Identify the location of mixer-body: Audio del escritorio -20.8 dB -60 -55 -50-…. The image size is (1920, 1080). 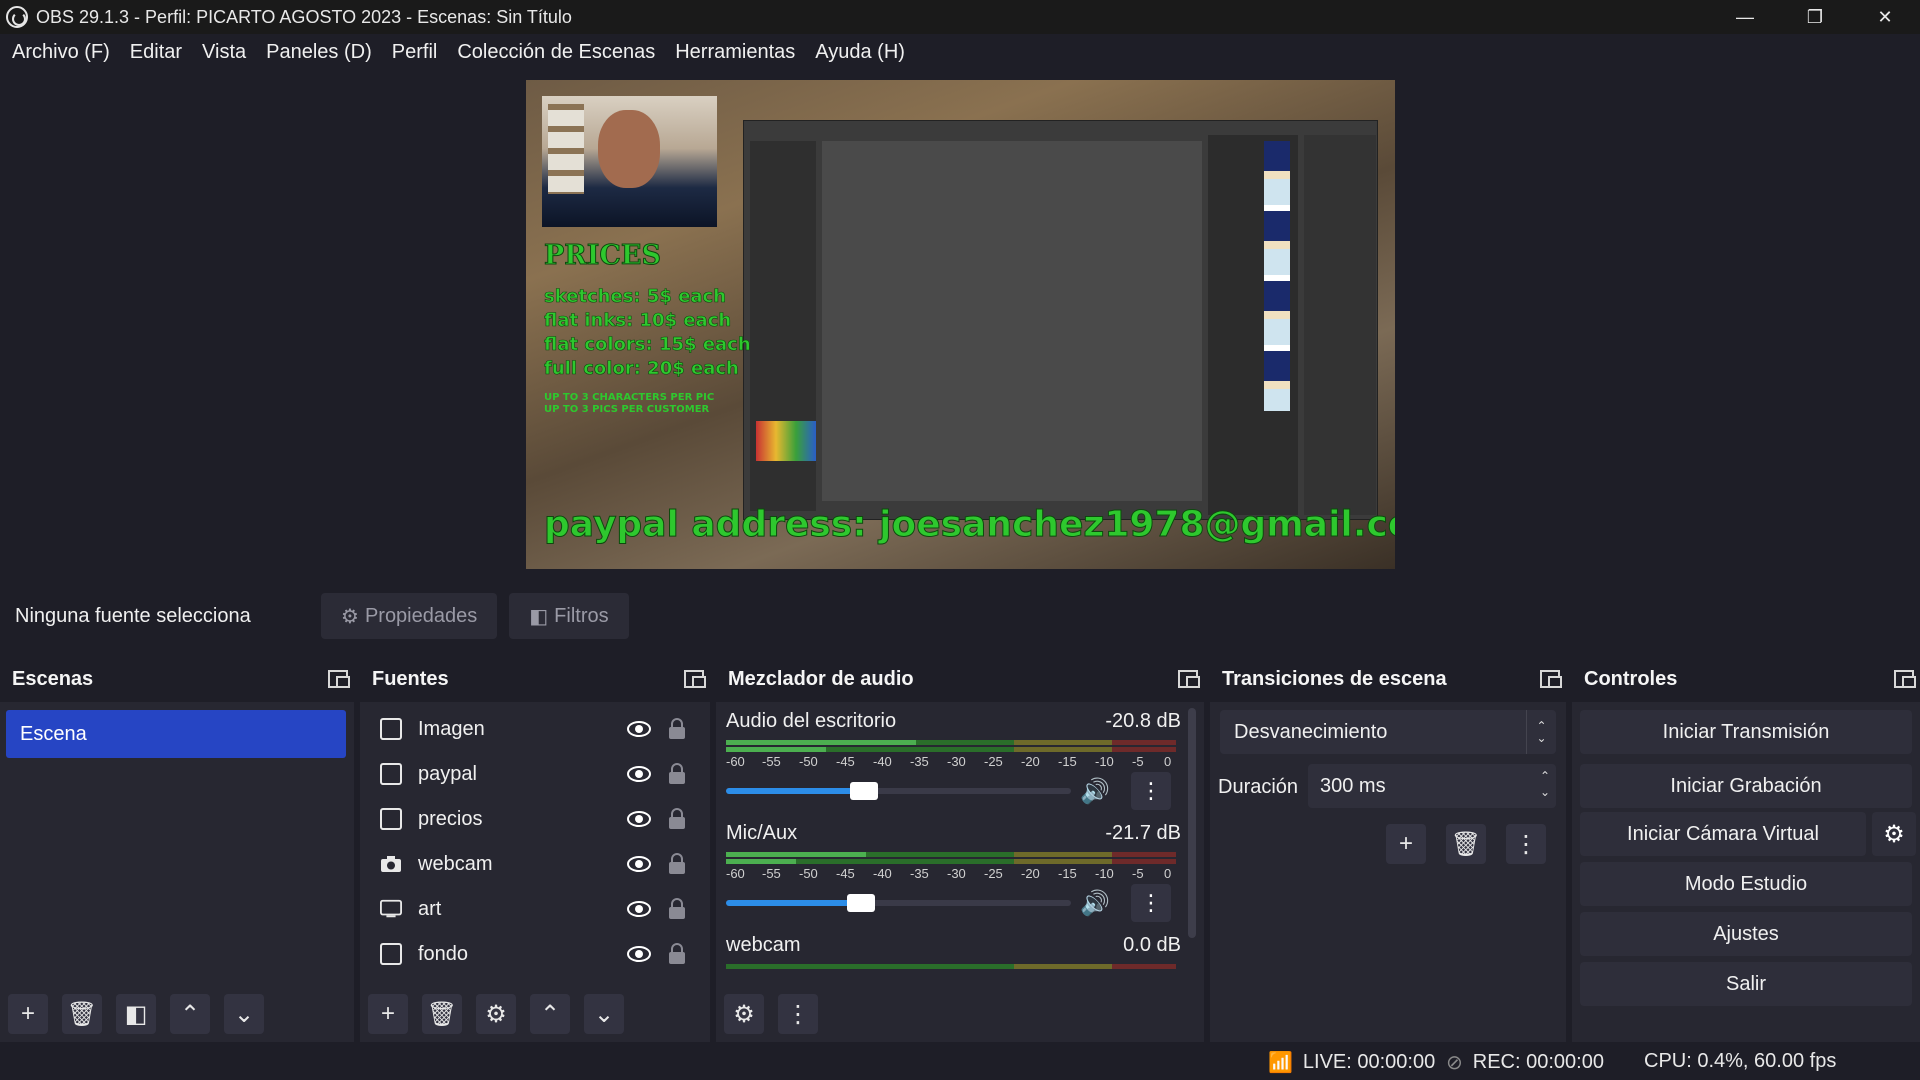
(960, 872).